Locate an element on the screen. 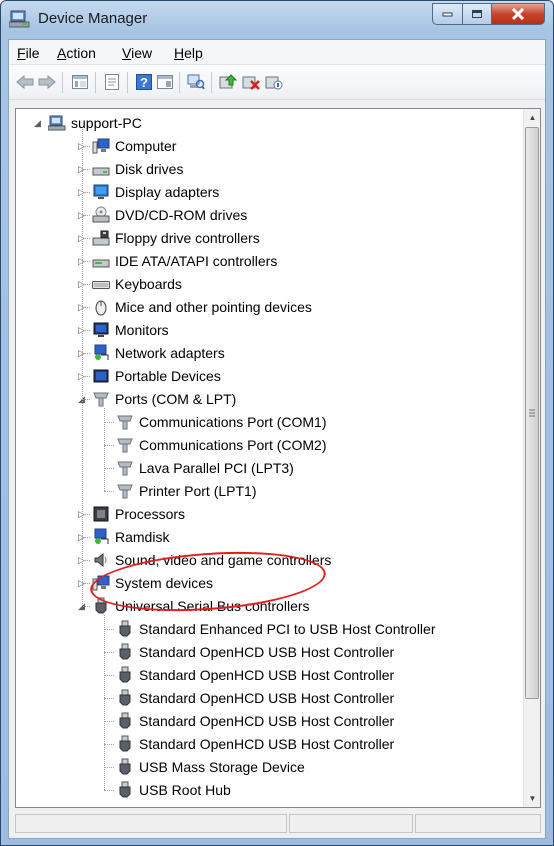 This screenshot has height=846, width=554. usb-icon is located at coordinates (101, 606).